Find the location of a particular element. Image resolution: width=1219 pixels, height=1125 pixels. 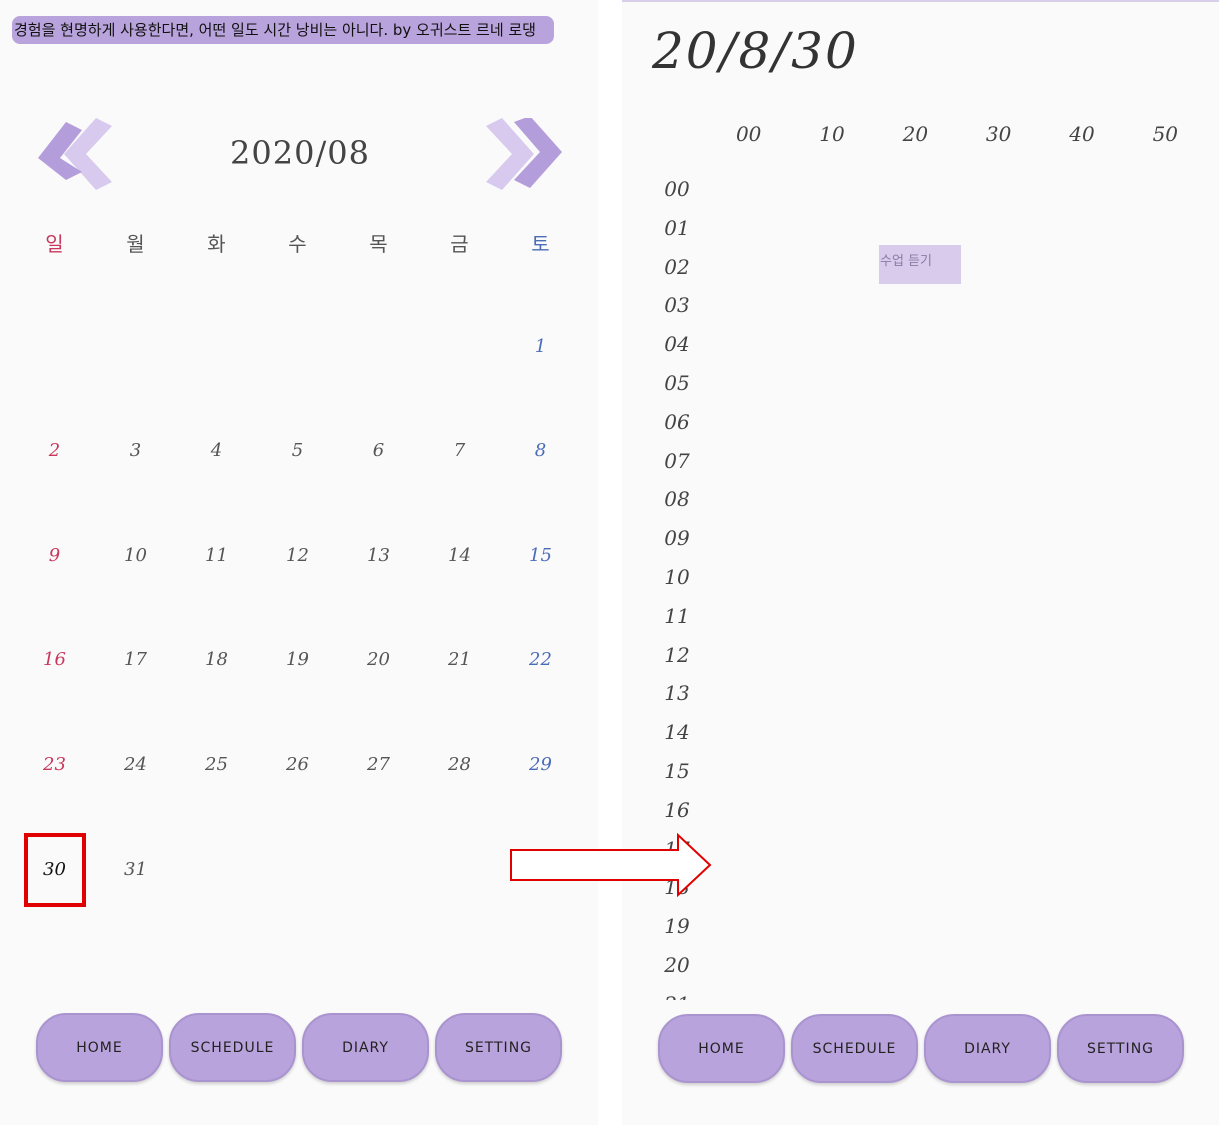

minute-header: 00 10 20 30 40 50 is located at coordinates (957, 134).